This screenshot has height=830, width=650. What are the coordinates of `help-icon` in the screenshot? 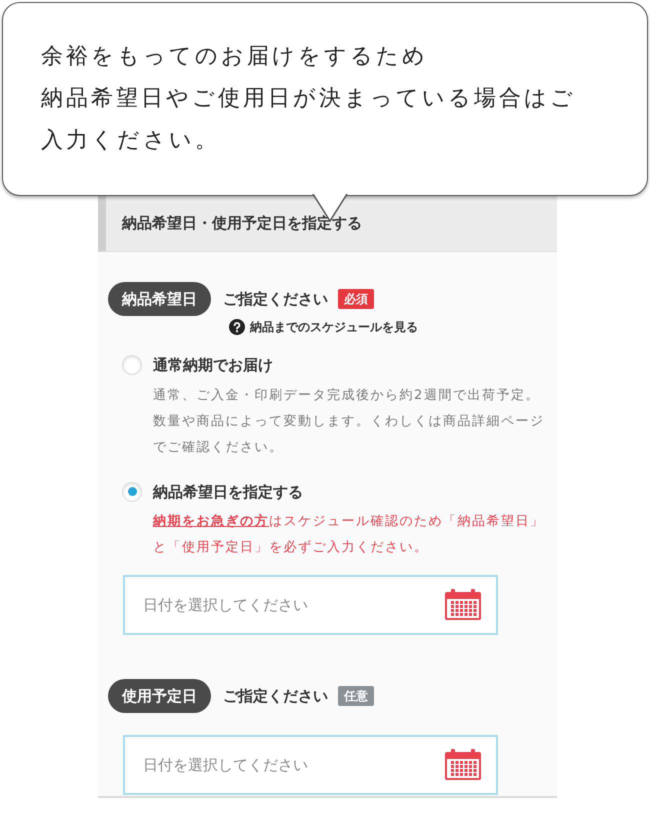 It's located at (237, 327).